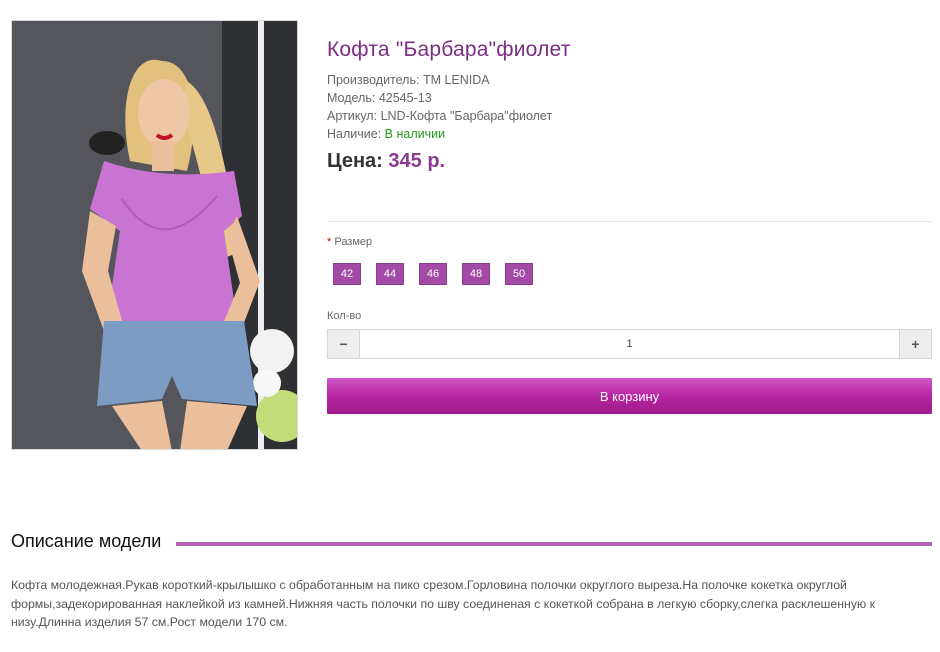  What do you see at coordinates (354, 134) in the screenshot?
I see `stock-label: Наличие:` at bounding box center [354, 134].